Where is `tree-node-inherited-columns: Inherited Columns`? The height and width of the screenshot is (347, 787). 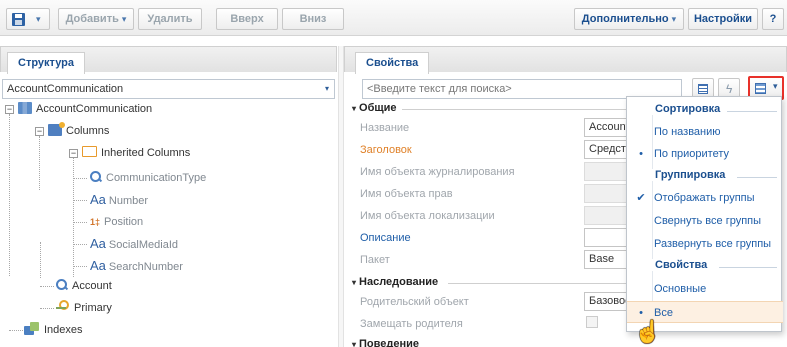 tree-node-inherited-columns: Inherited Columns is located at coordinates (136, 153).